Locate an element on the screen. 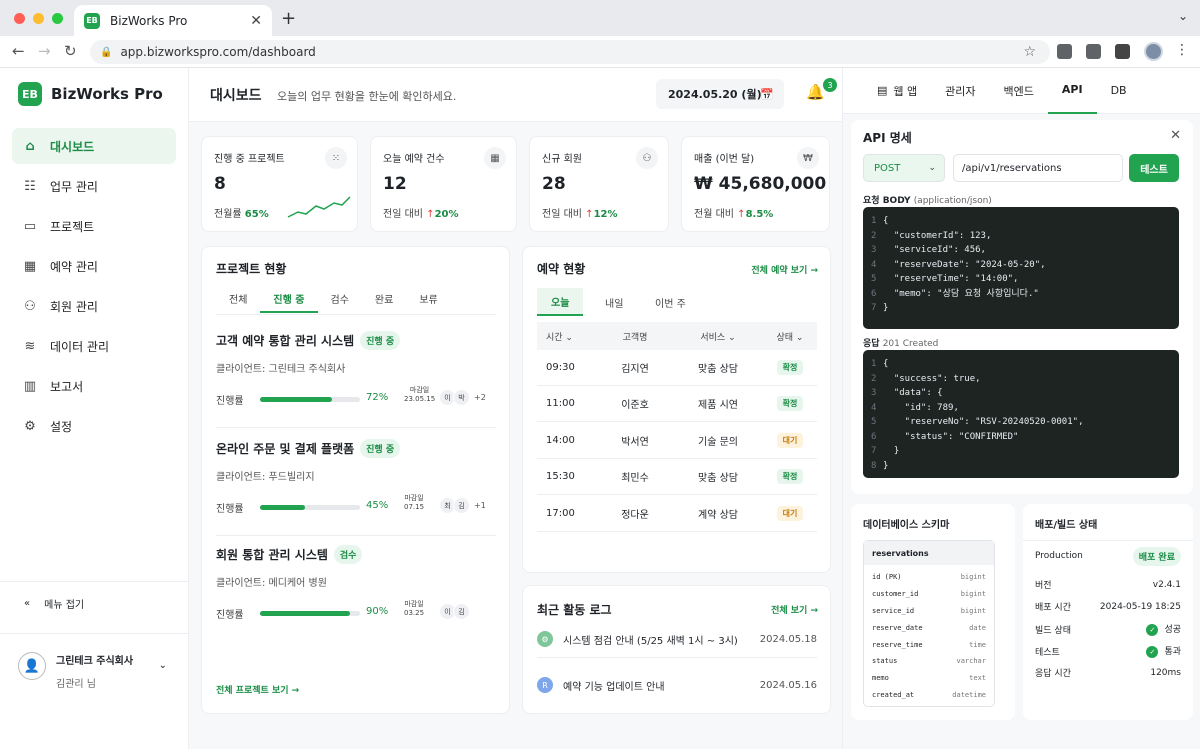 Image resolution: width=1200 pixels, height=749 pixels. customer-cell: 이준호 is located at coordinates (635, 406).